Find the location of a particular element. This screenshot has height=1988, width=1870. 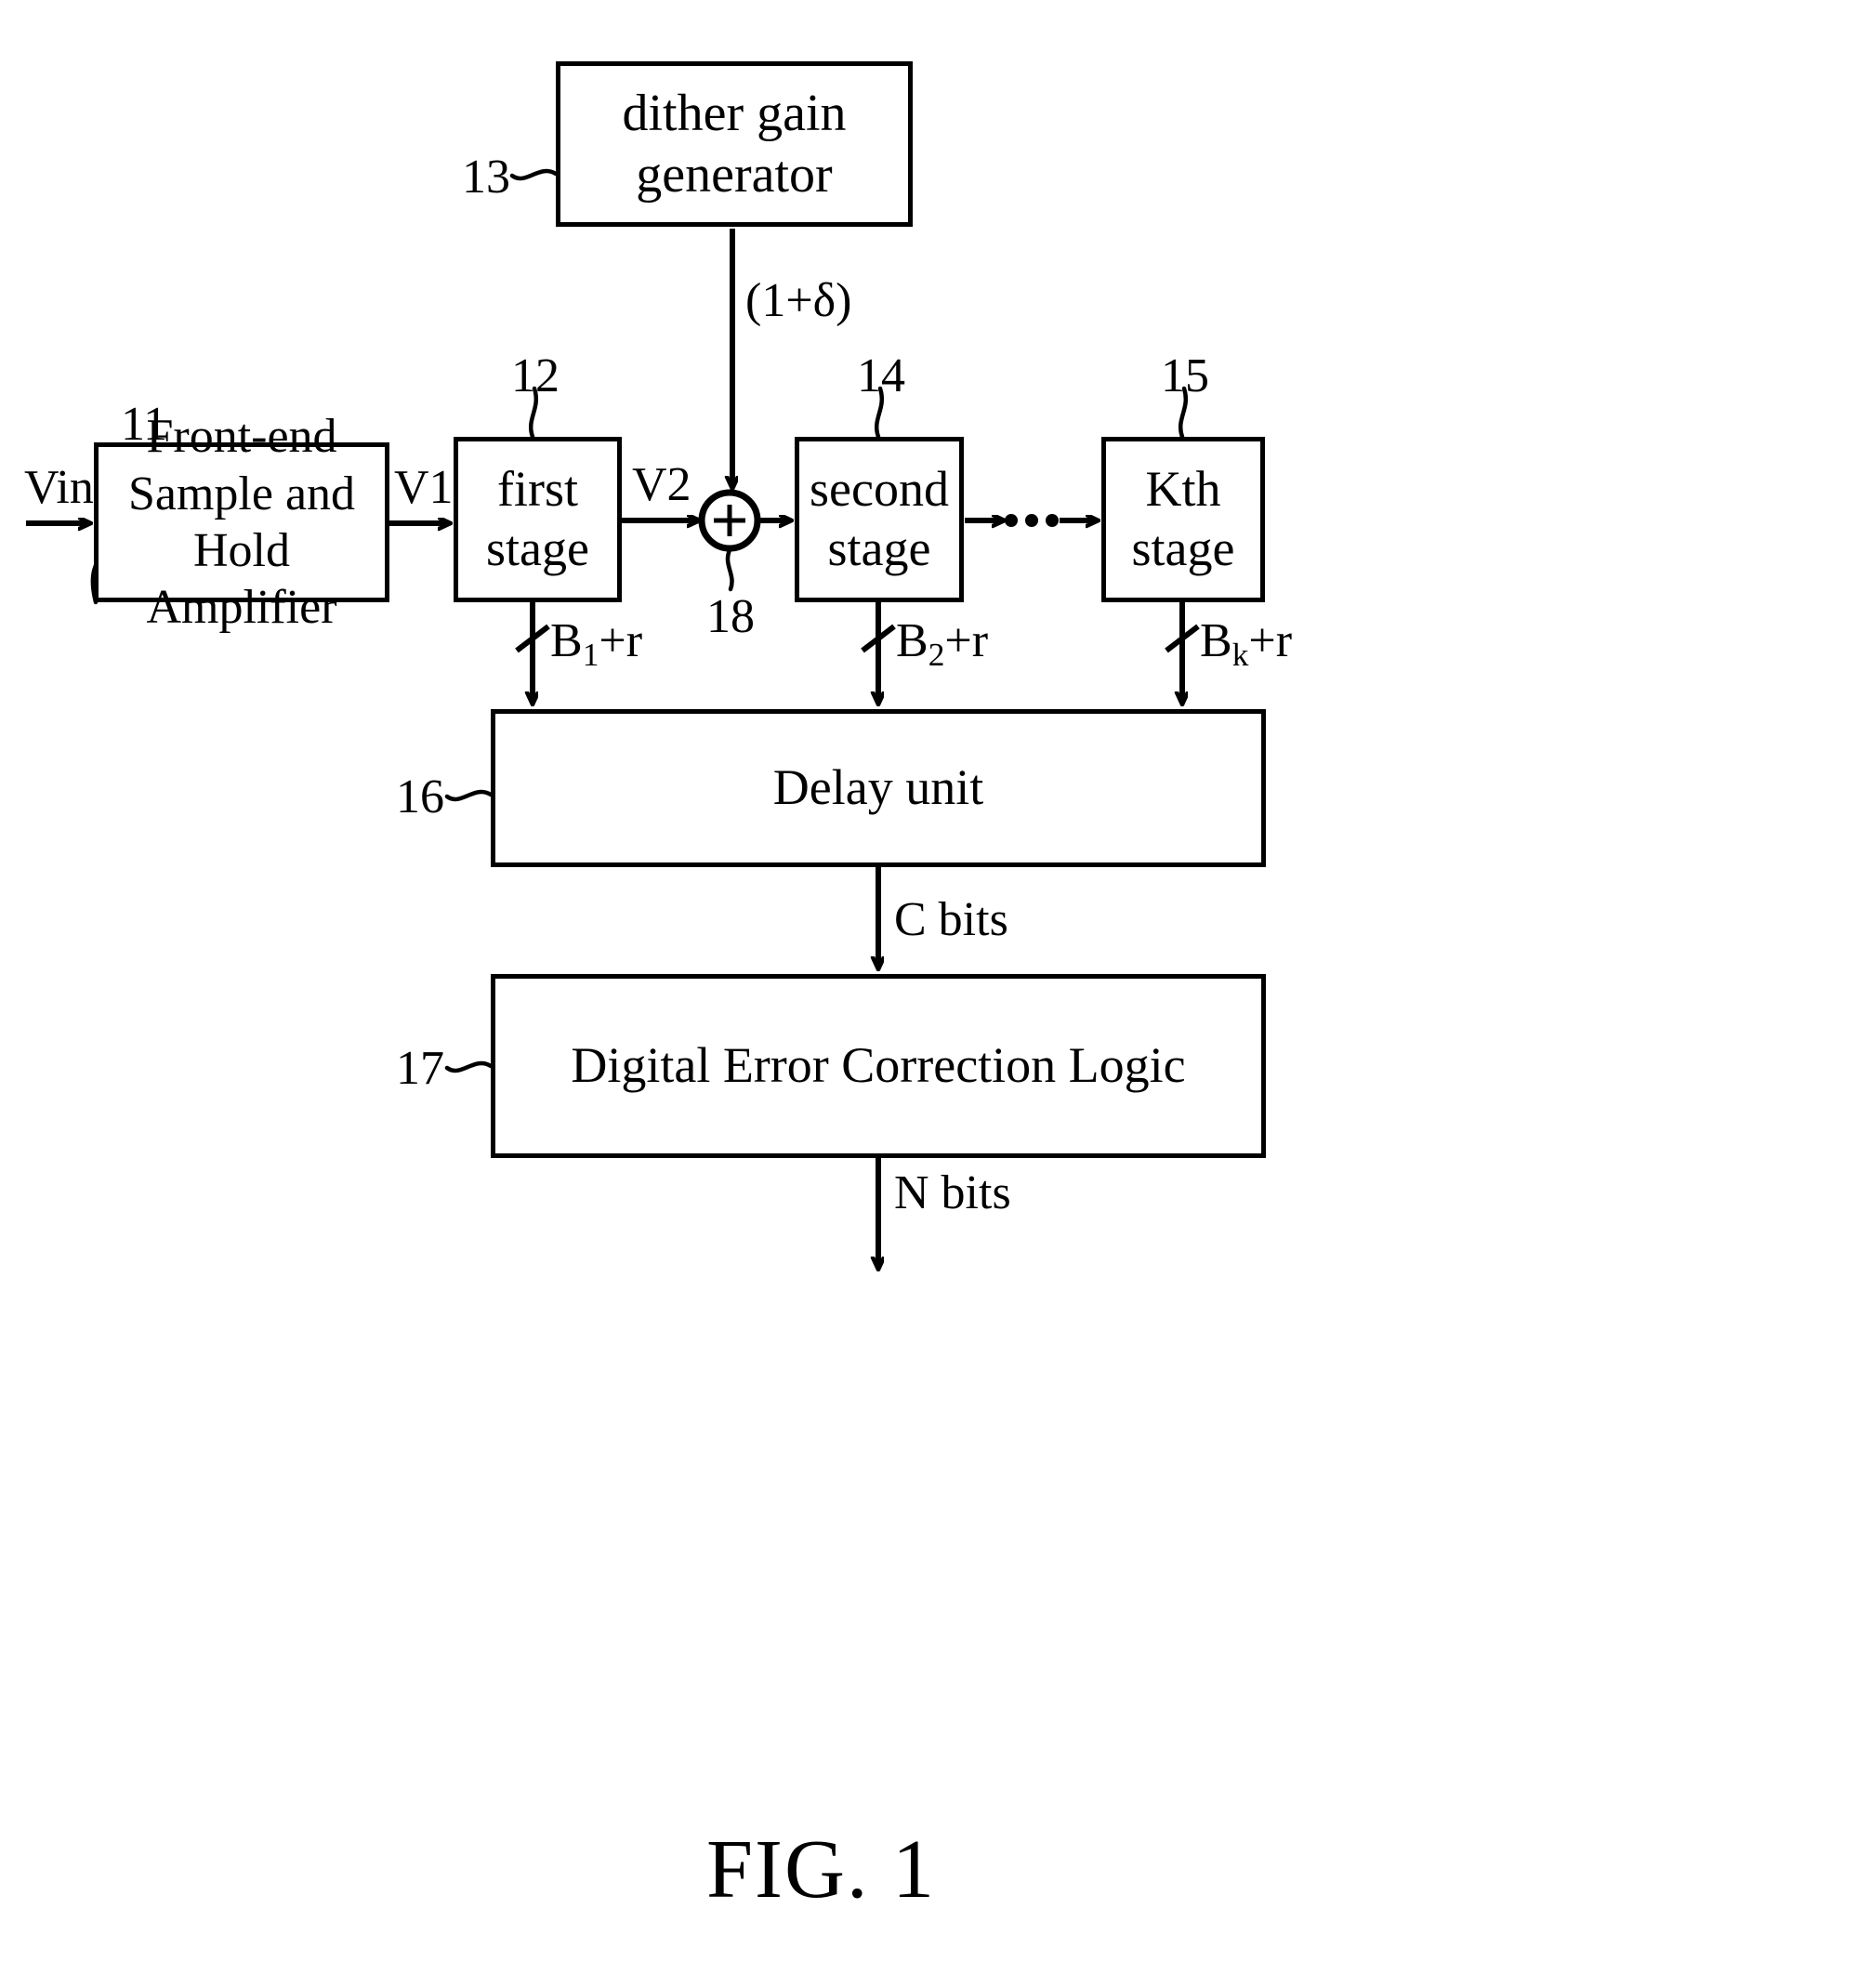

bk-base: B is located at coordinates (1216, 640).